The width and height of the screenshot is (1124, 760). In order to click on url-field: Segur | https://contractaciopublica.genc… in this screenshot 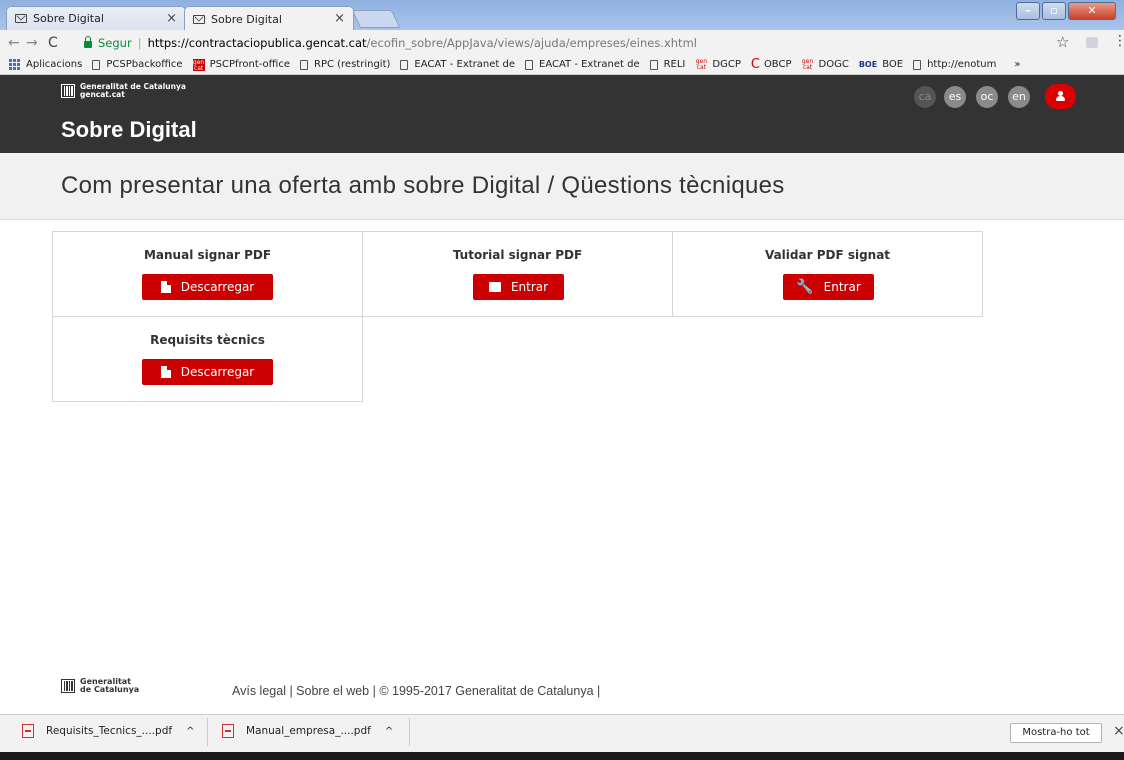, I will do `click(589, 43)`.